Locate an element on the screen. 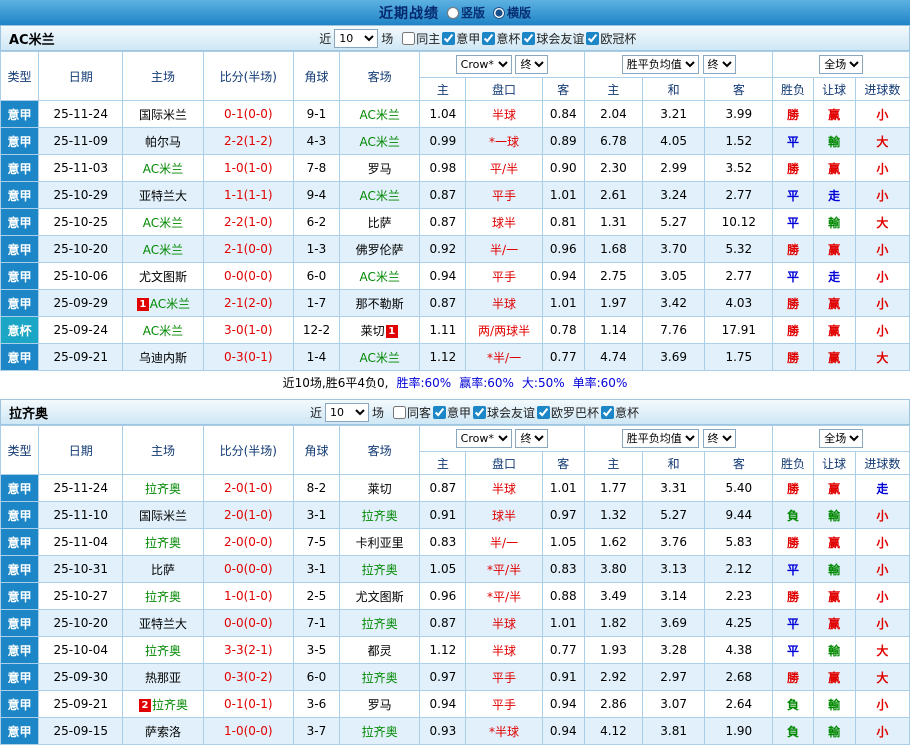  layout-radio-horizontal: 横版 is located at coordinates (512, 12).